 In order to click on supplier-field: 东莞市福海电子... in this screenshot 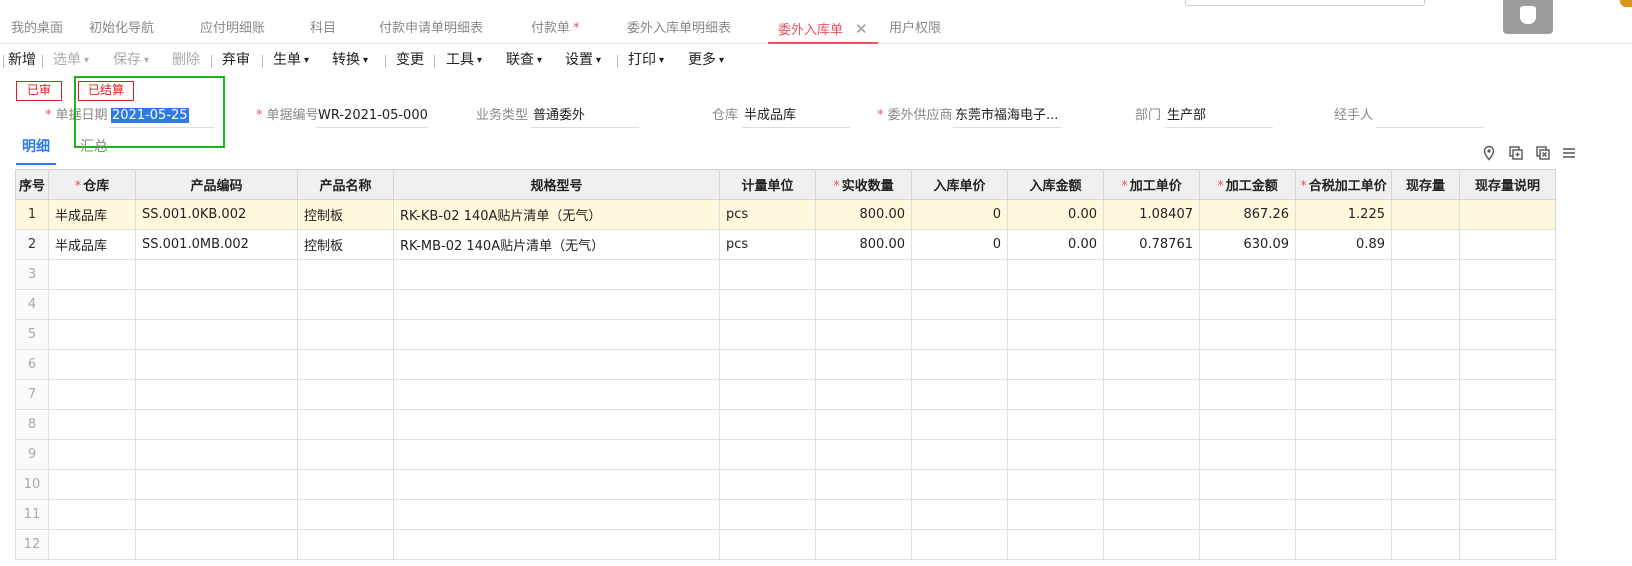, I will do `click(1007, 117)`.